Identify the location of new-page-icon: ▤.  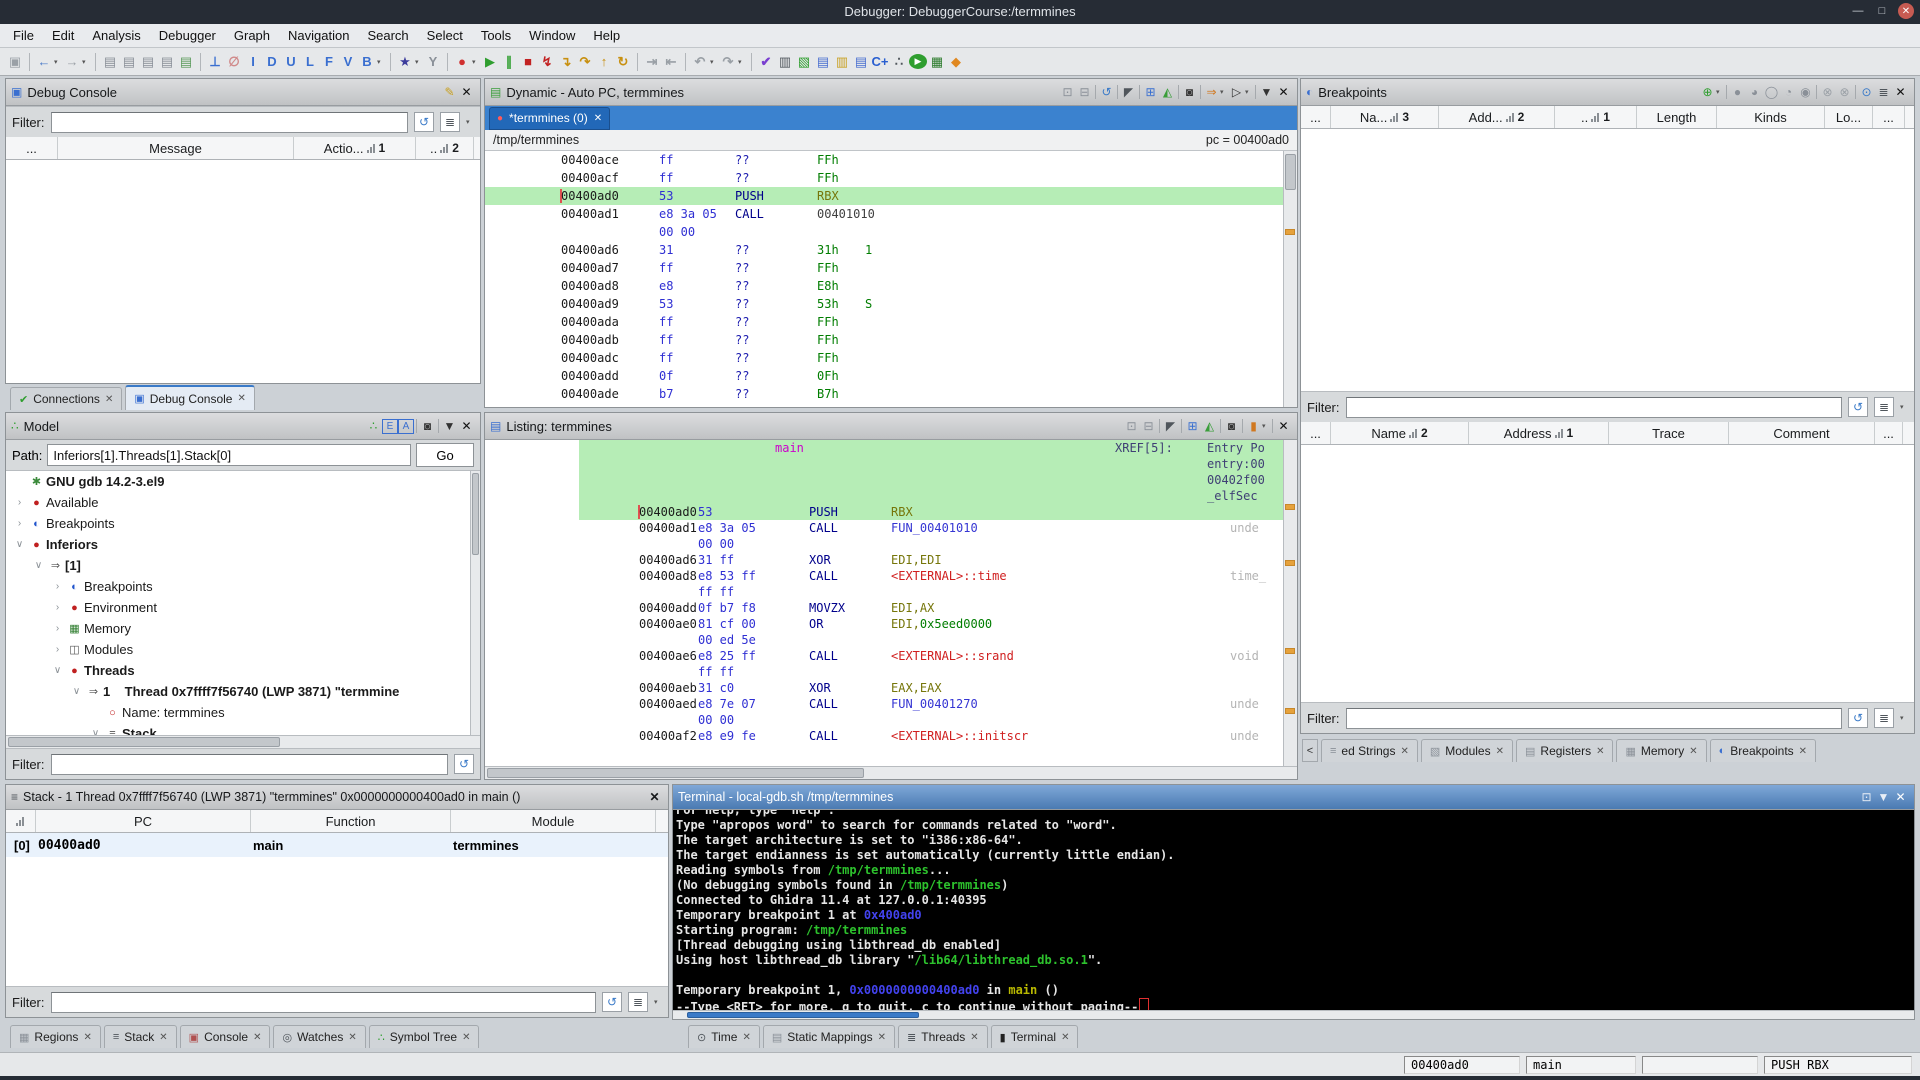
(186, 61).